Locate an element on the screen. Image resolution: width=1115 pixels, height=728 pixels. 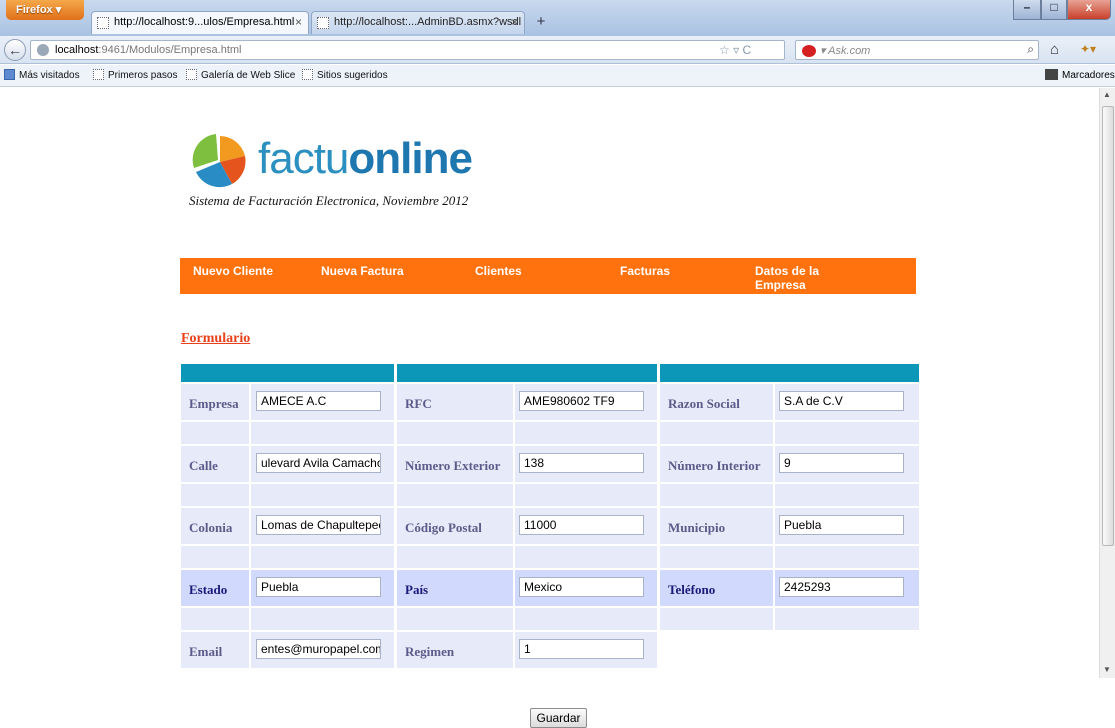
minimize-icon: – is located at coordinates (1027, 10).